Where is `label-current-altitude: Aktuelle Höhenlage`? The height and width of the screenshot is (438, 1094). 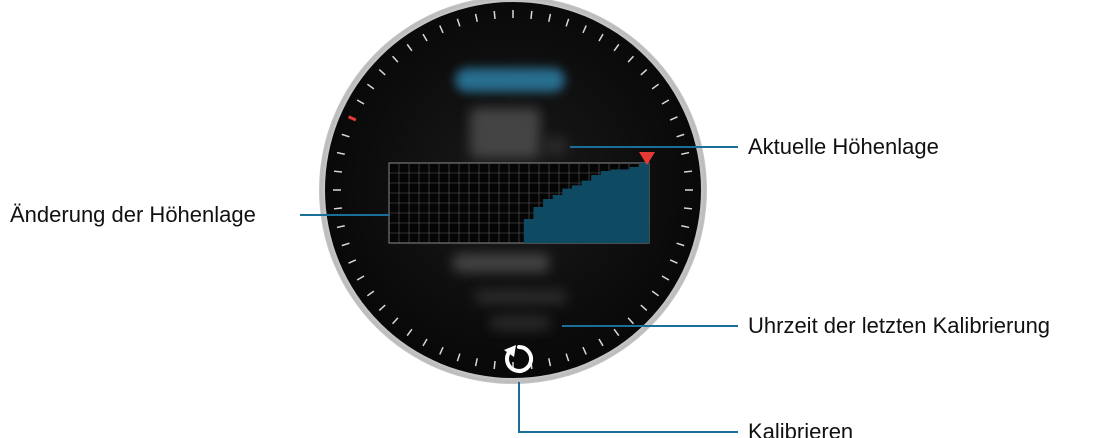 label-current-altitude: Aktuelle Höhenlage is located at coordinates (843, 146).